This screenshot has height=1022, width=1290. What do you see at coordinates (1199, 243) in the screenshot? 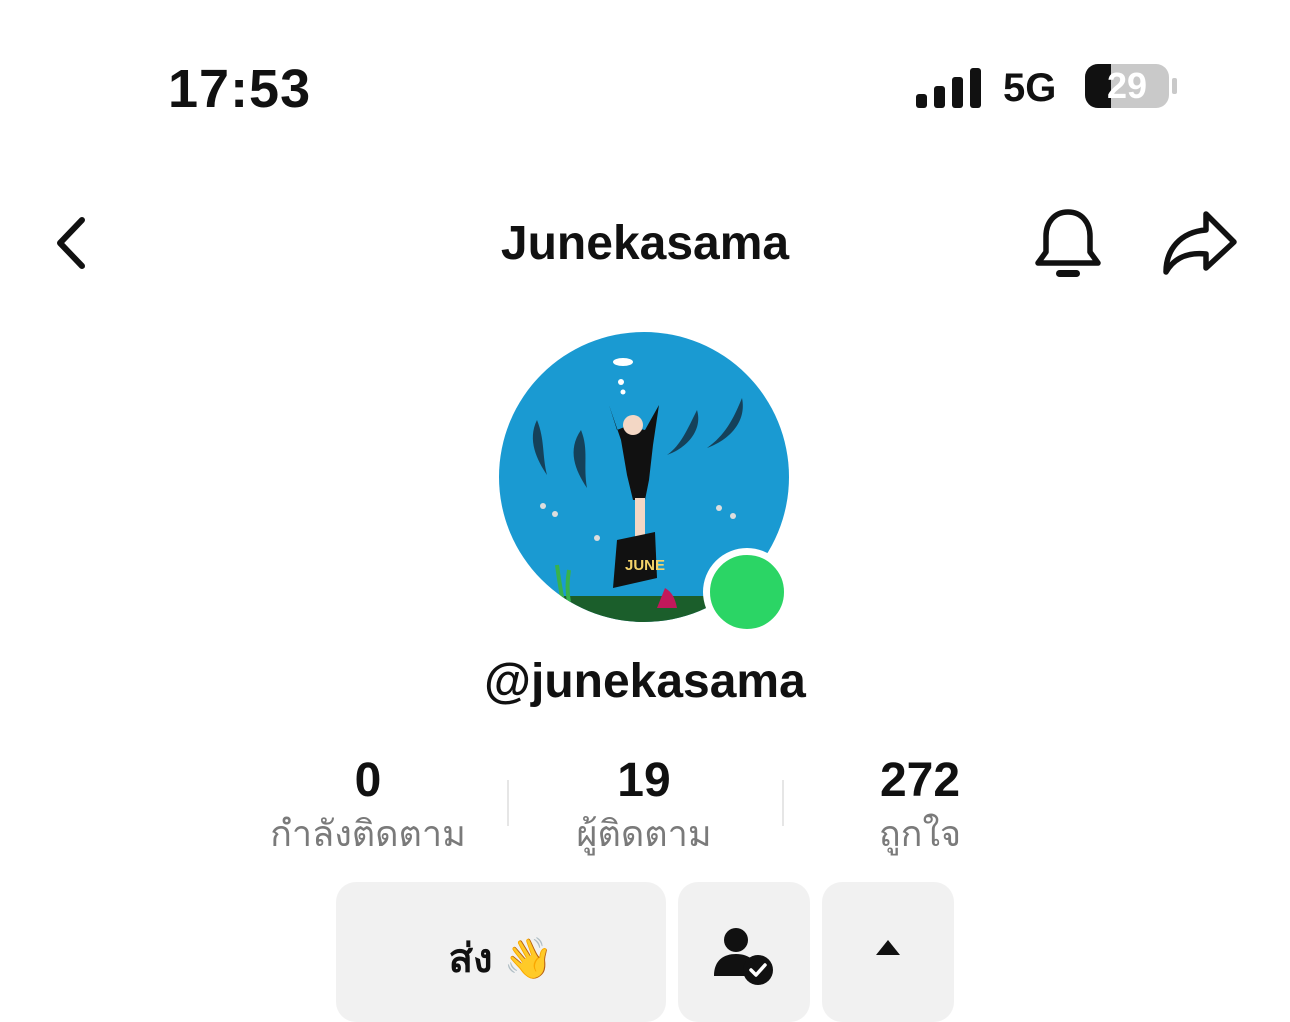
I see `share-arrow-icon` at bounding box center [1199, 243].